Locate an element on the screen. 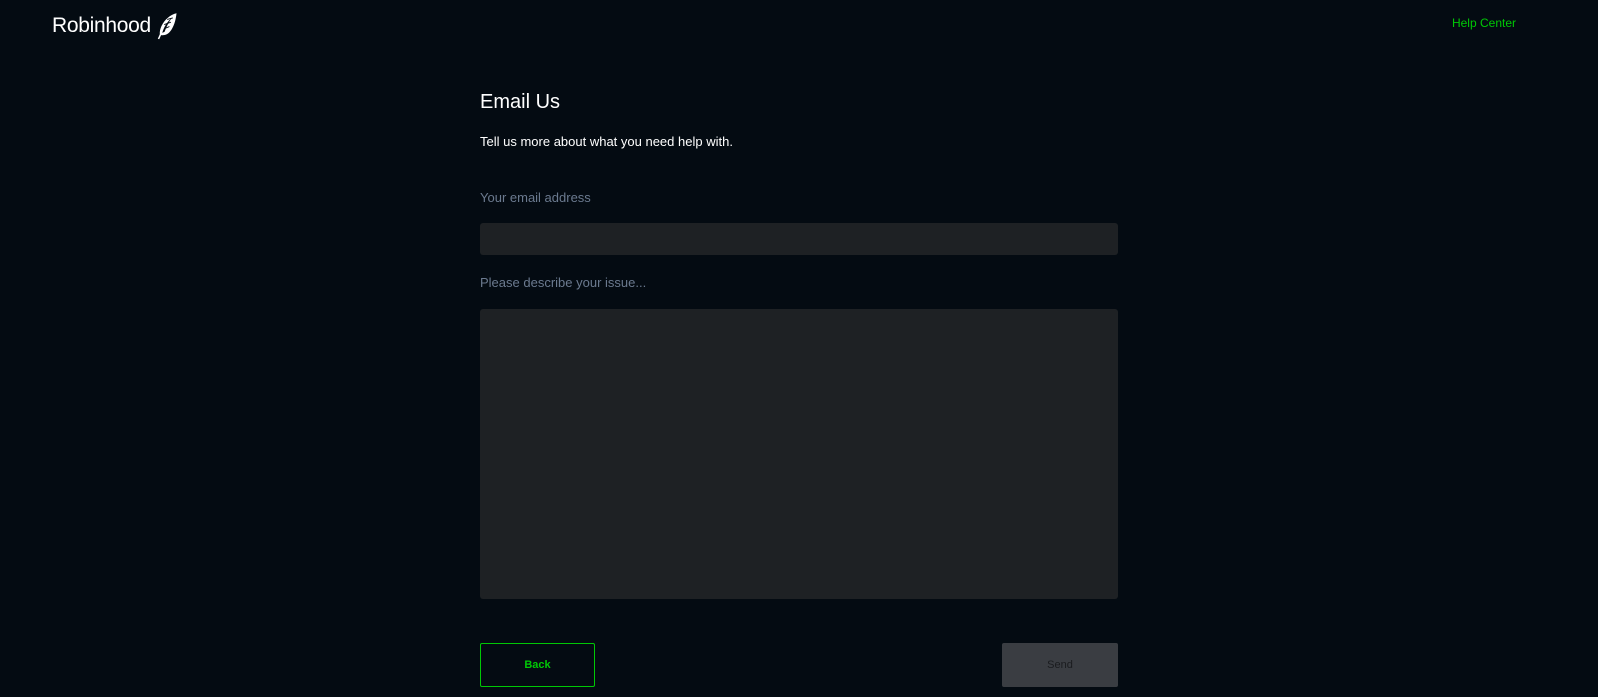 This screenshot has height=697, width=1598. help-center-link: Help Center is located at coordinates (1484, 23).